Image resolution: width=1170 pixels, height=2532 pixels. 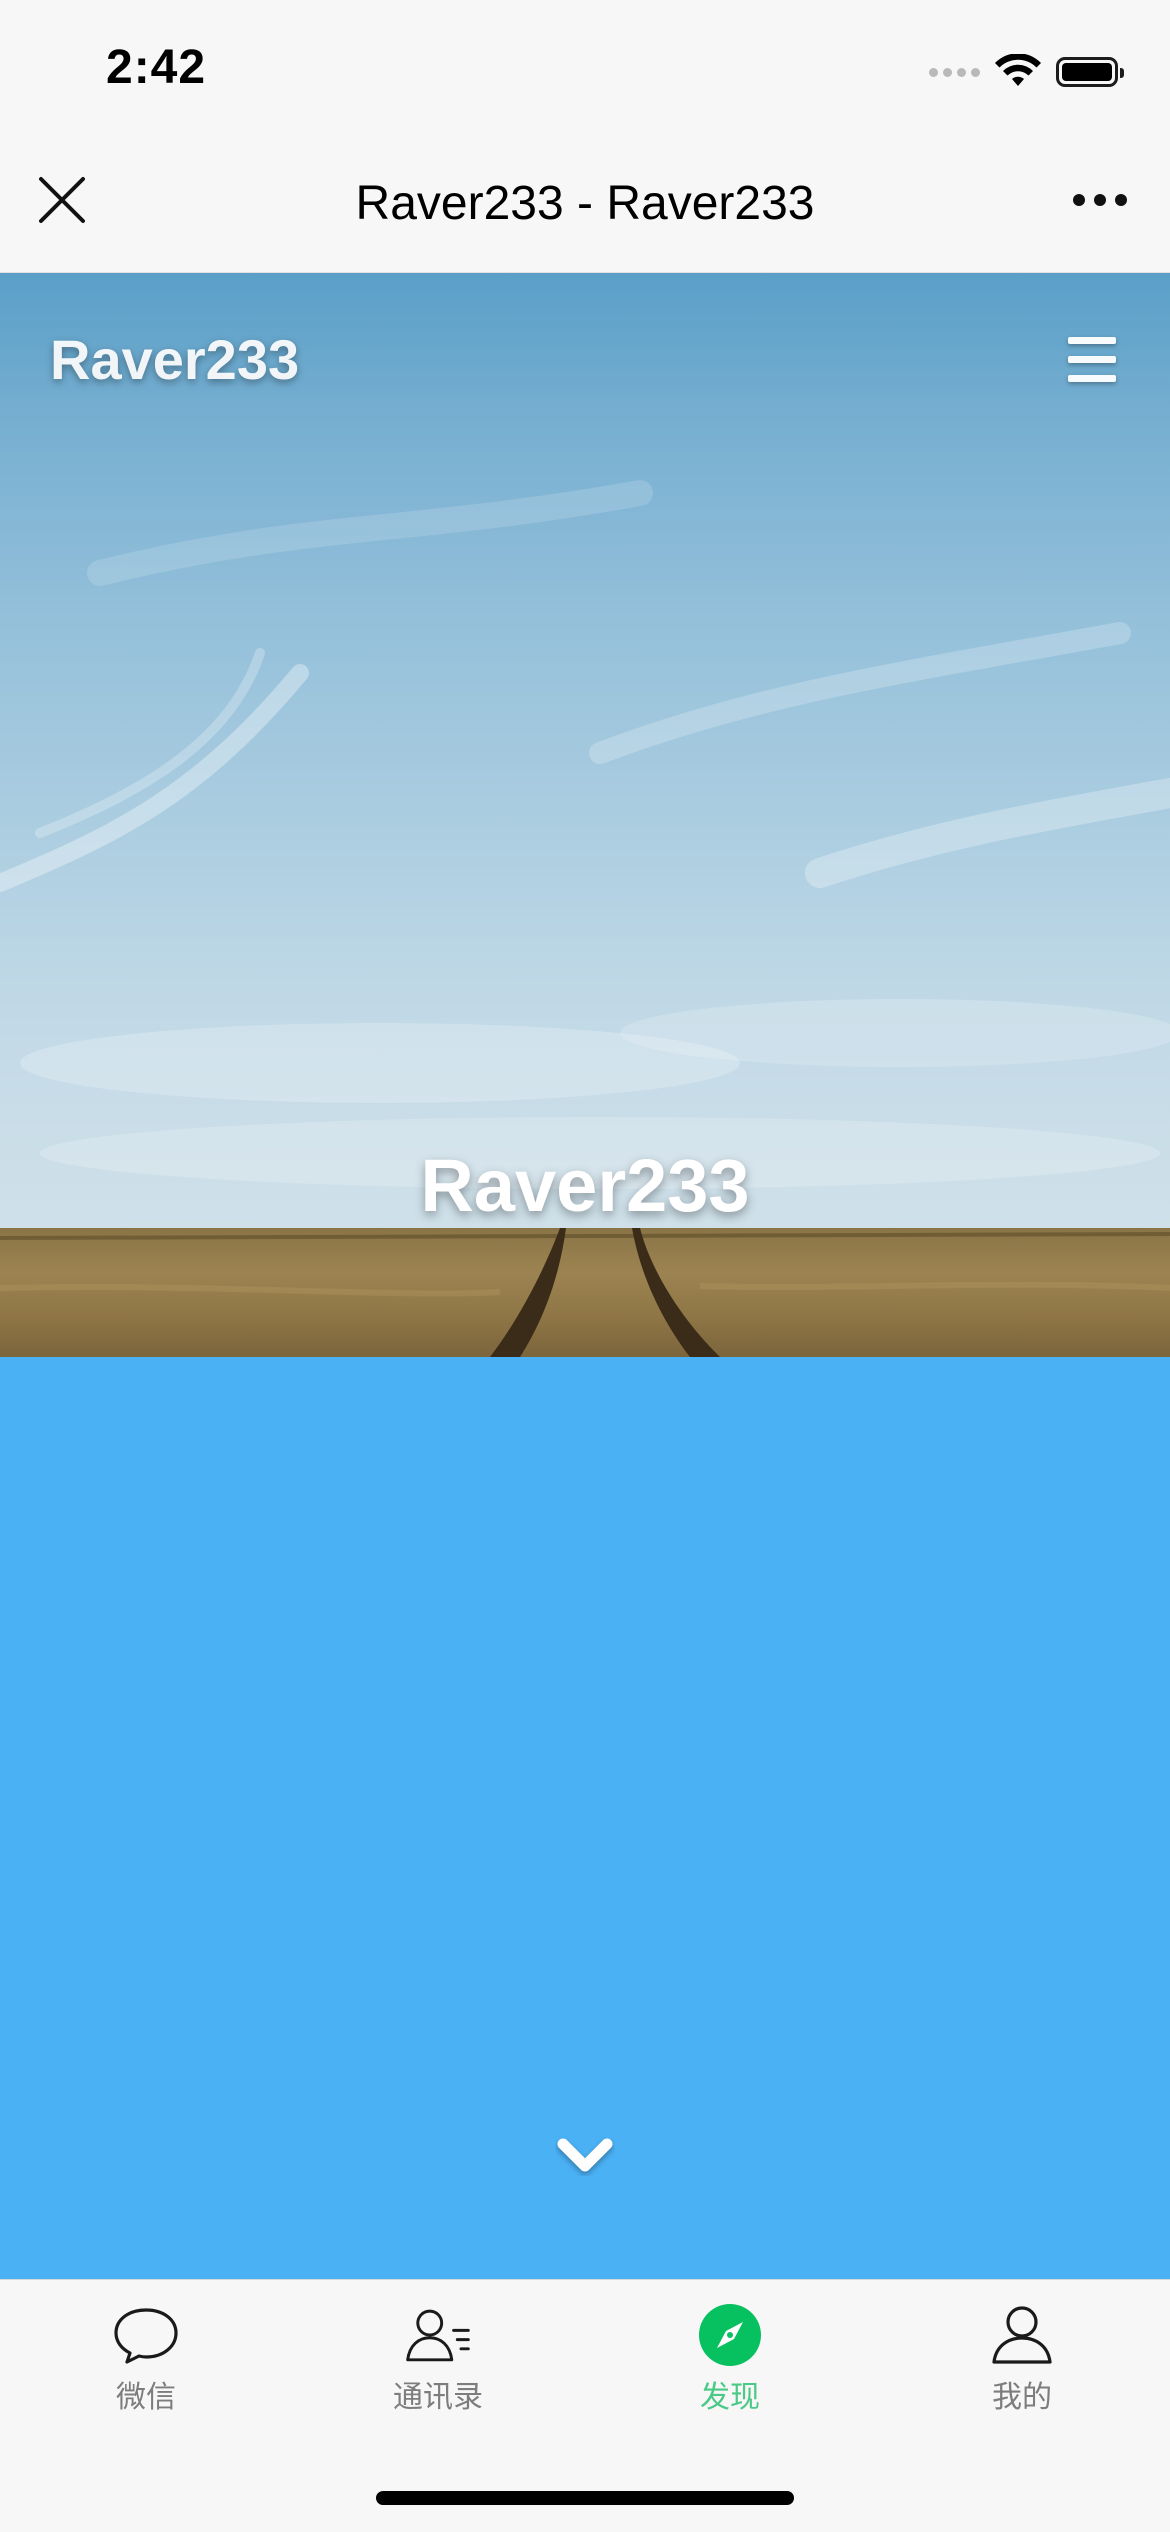 I want to click on hero-title: Raver233, so click(x=585, y=1185).